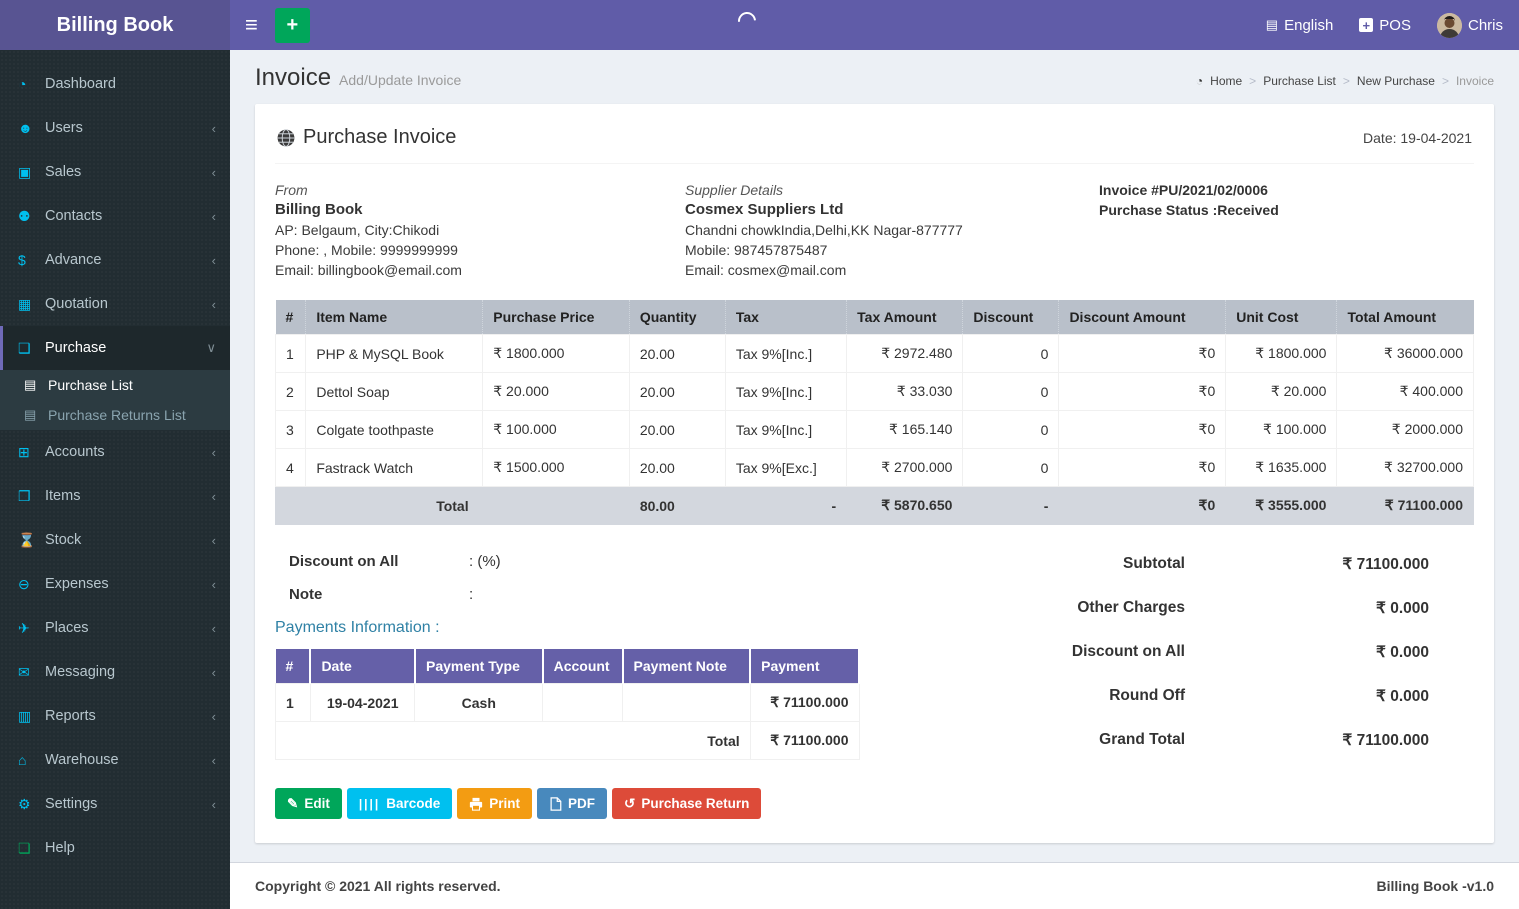  I want to click on barcode-button: |||| Barcode, so click(399, 803).